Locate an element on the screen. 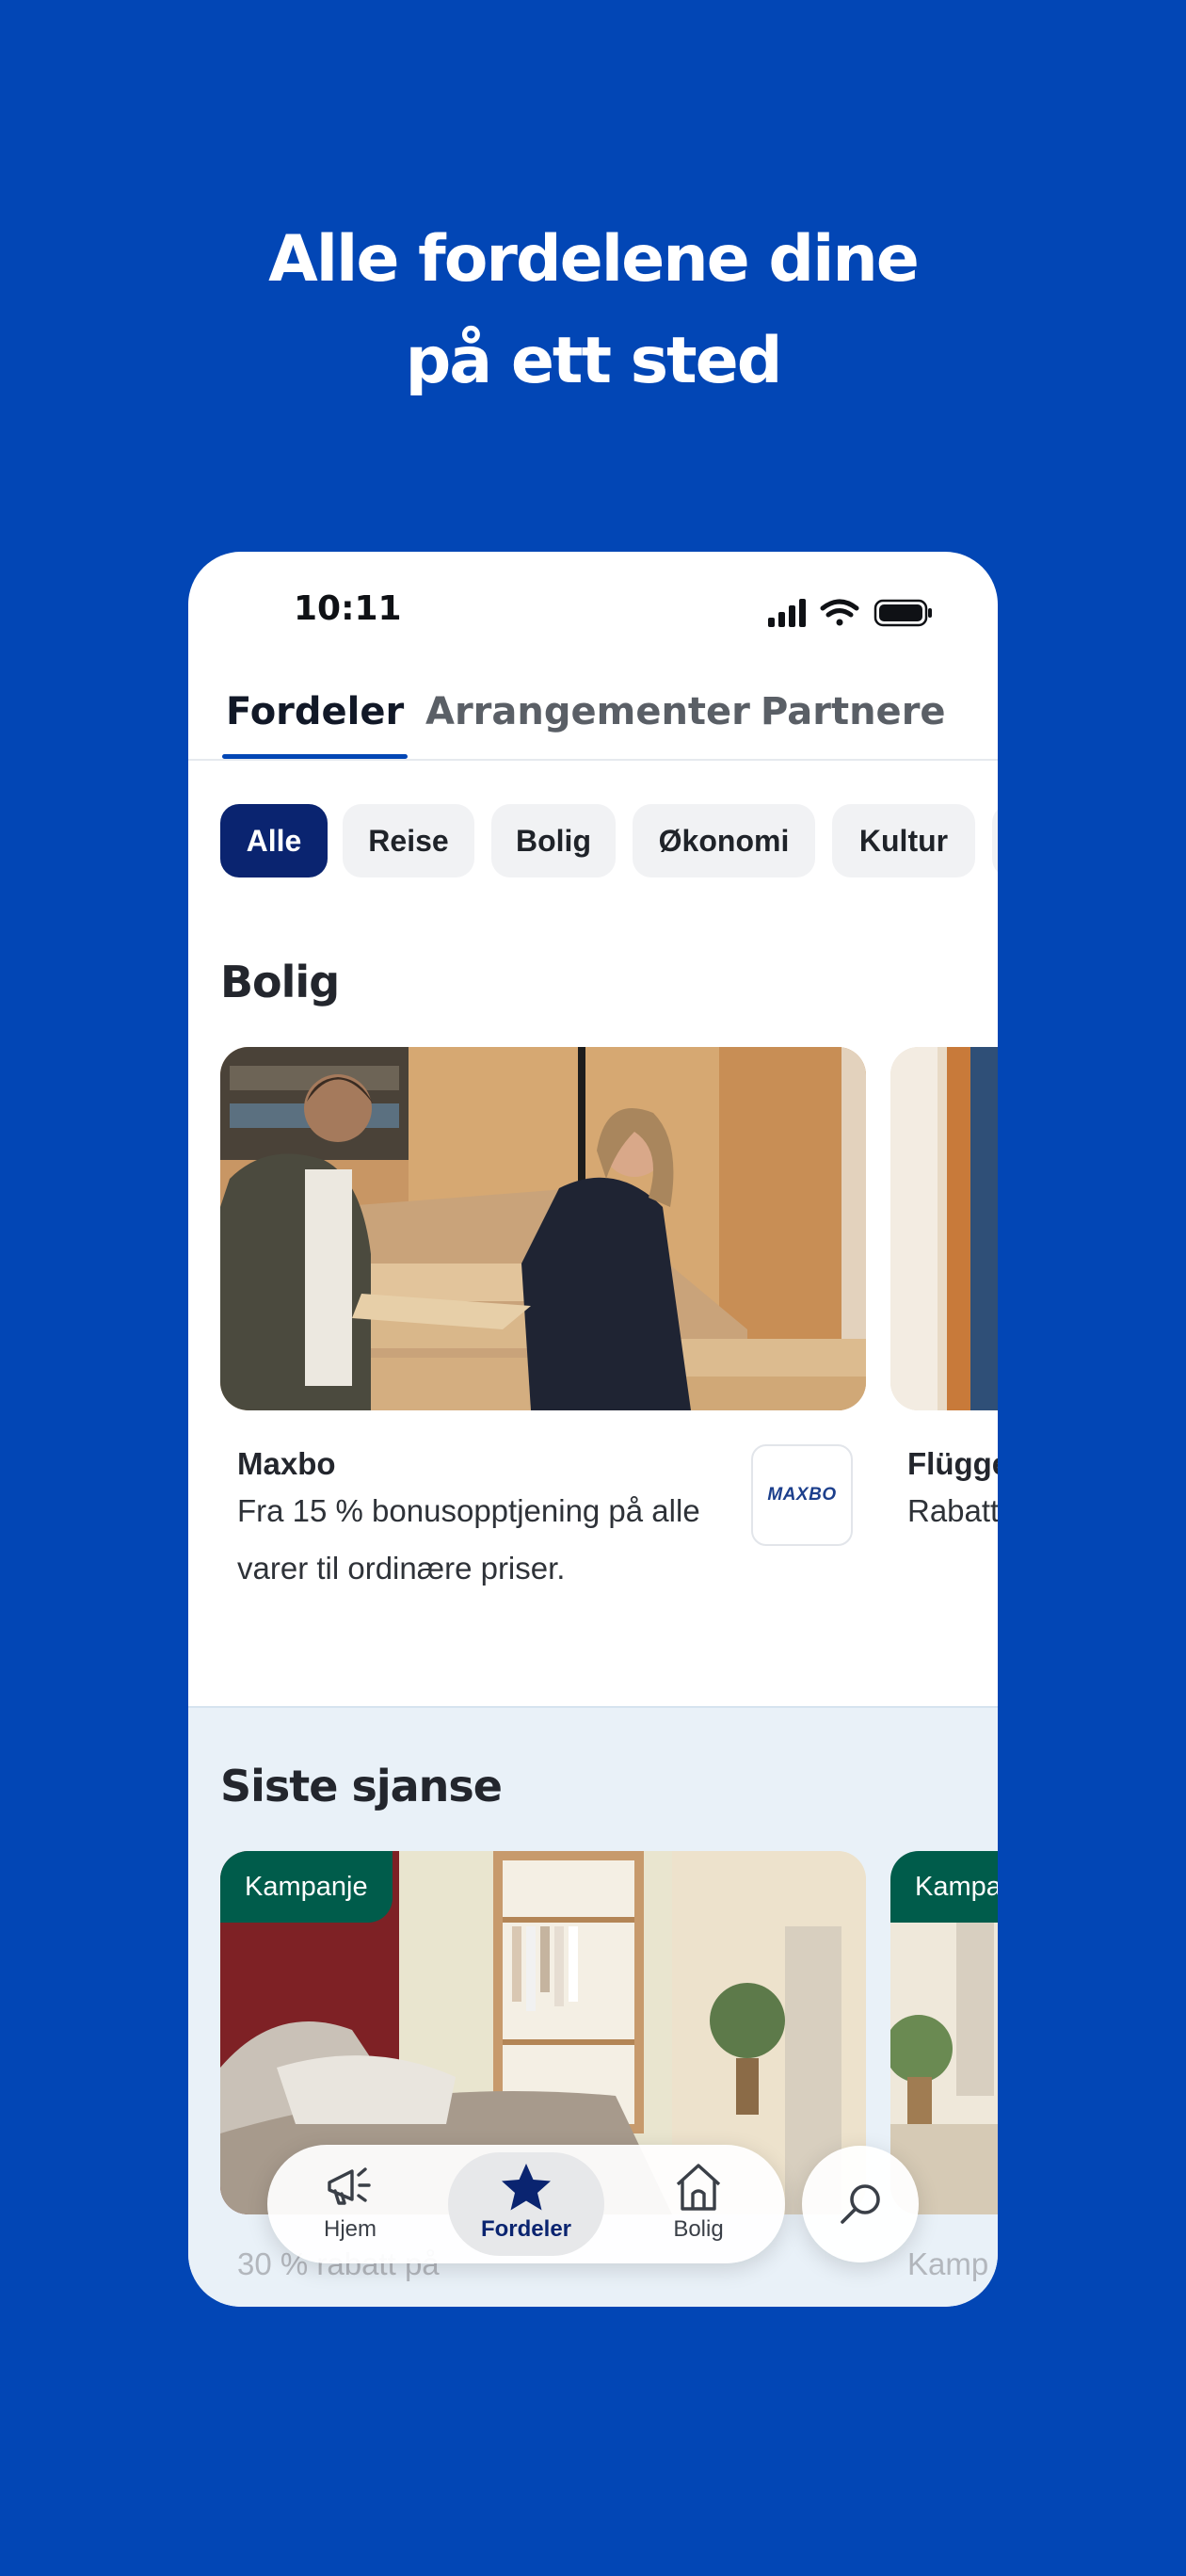 The image size is (1186, 2576). tab-arrangementer: Arrangementer is located at coordinates (587, 720).